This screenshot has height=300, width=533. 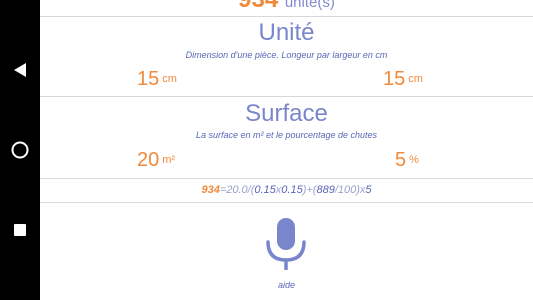 I want to click on formula-part: 889, so click(x=325, y=190).